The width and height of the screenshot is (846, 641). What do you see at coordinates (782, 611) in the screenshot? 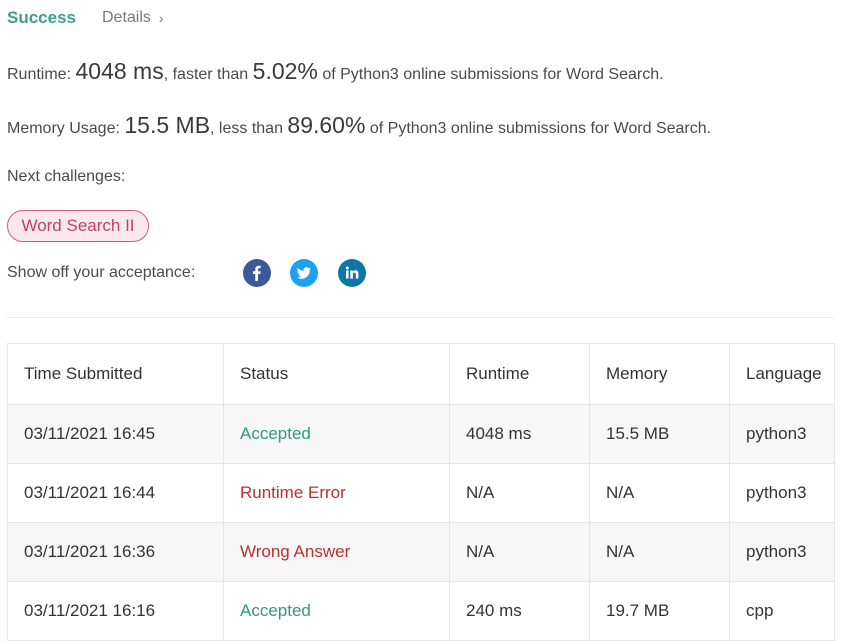
I see `cell-language: cpp` at bounding box center [782, 611].